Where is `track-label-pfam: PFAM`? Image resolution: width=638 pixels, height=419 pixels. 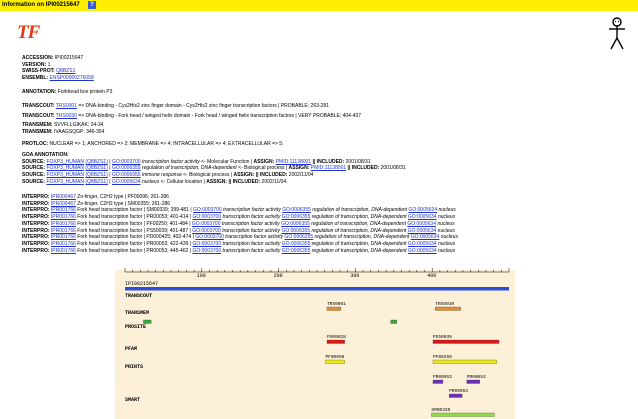 track-label-pfam: PFAM is located at coordinates (131, 349).